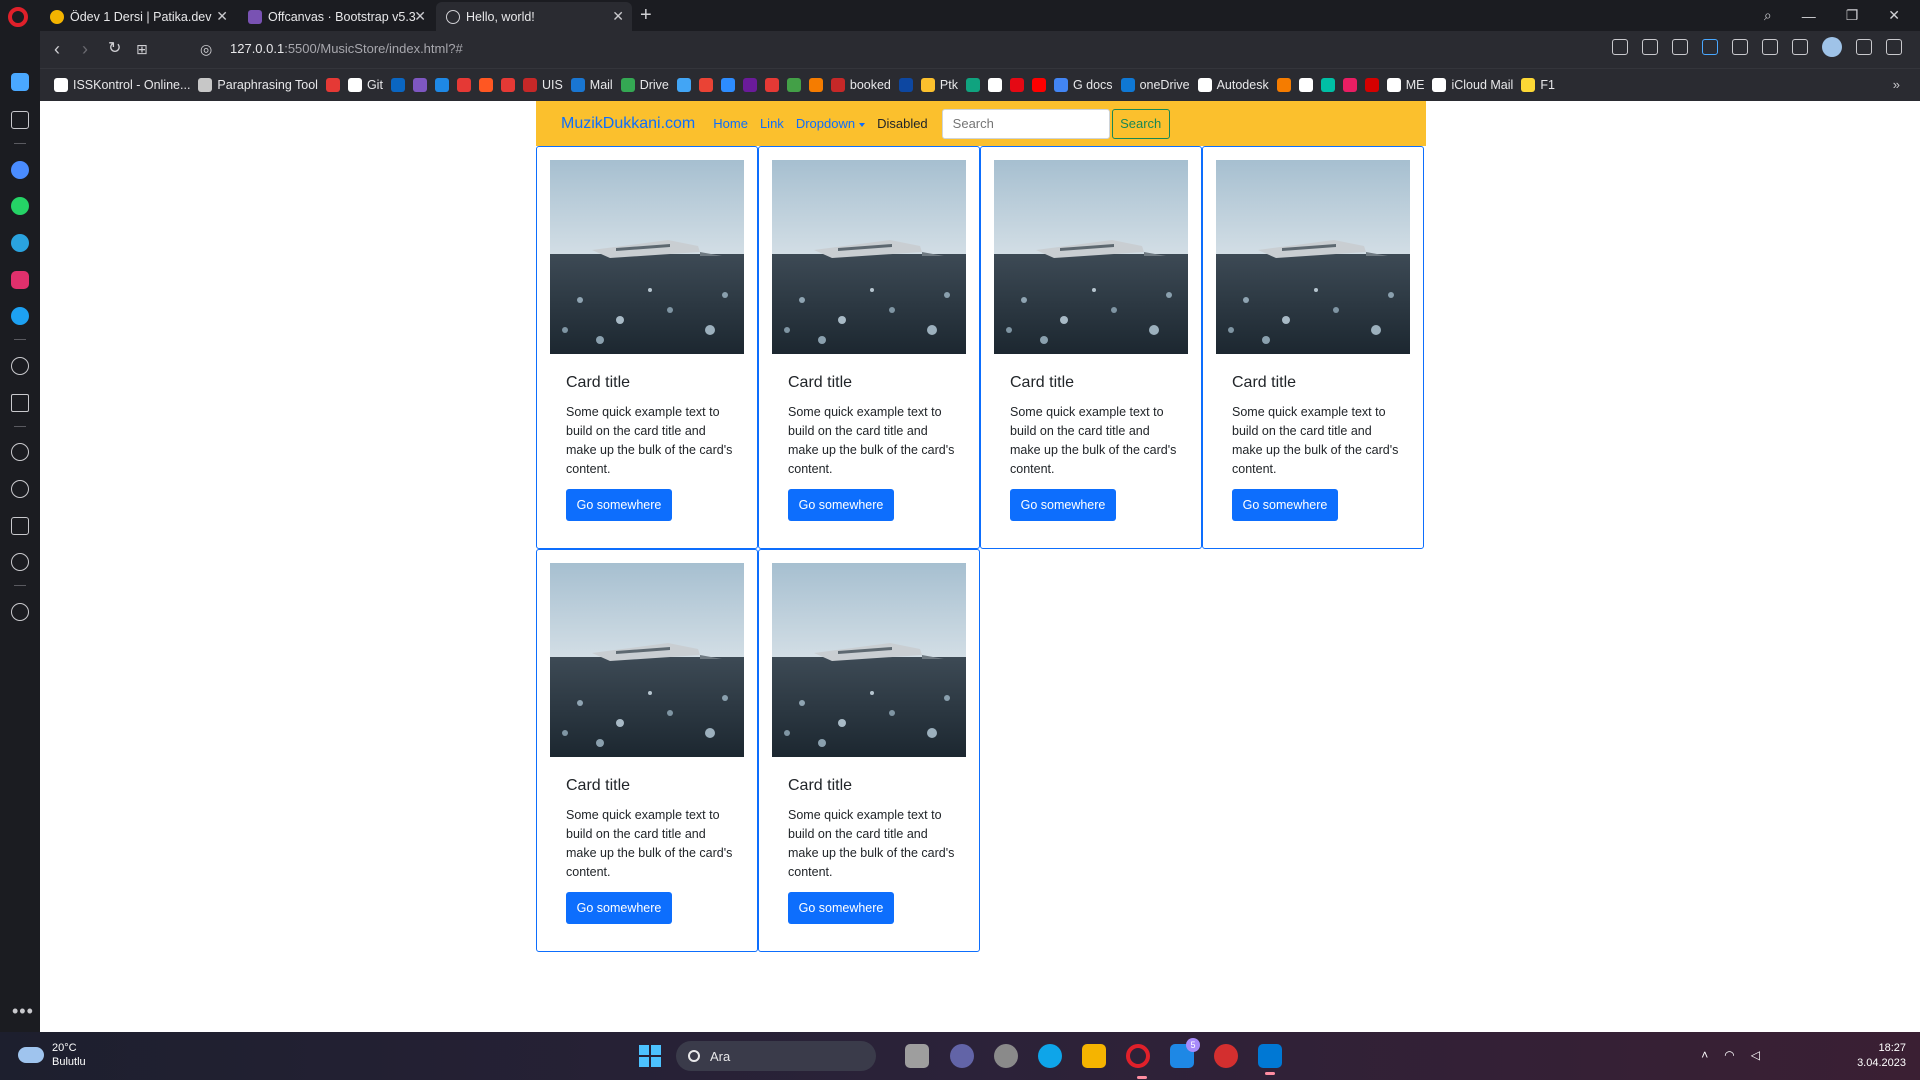 This screenshot has height=1080, width=1920. Describe the element at coordinates (20, 403) in the screenshot. I see `send-flow-icon` at that location.